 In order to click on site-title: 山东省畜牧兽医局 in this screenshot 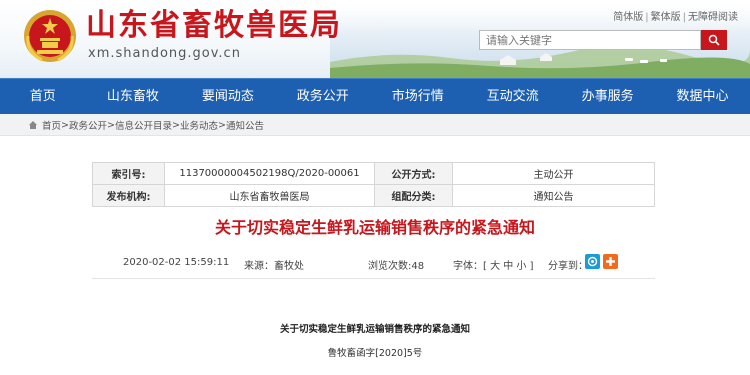, I will do `click(214, 25)`.